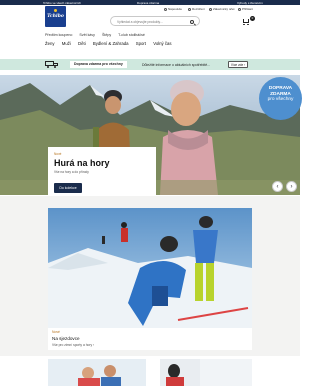 This screenshot has width=320, height=386. What do you see at coordinates (173, 9) in the screenshot?
I see `util-help: Nápověda` at bounding box center [173, 9].